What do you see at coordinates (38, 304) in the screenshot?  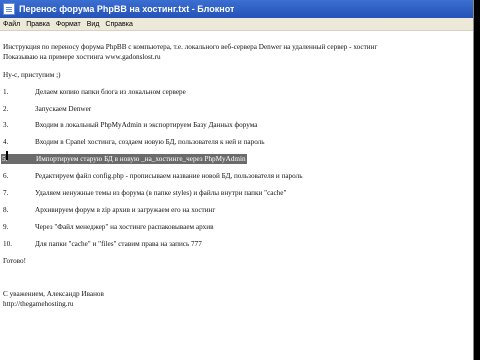 I see `signature-url: http://thegamehosting.ru` at bounding box center [38, 304].